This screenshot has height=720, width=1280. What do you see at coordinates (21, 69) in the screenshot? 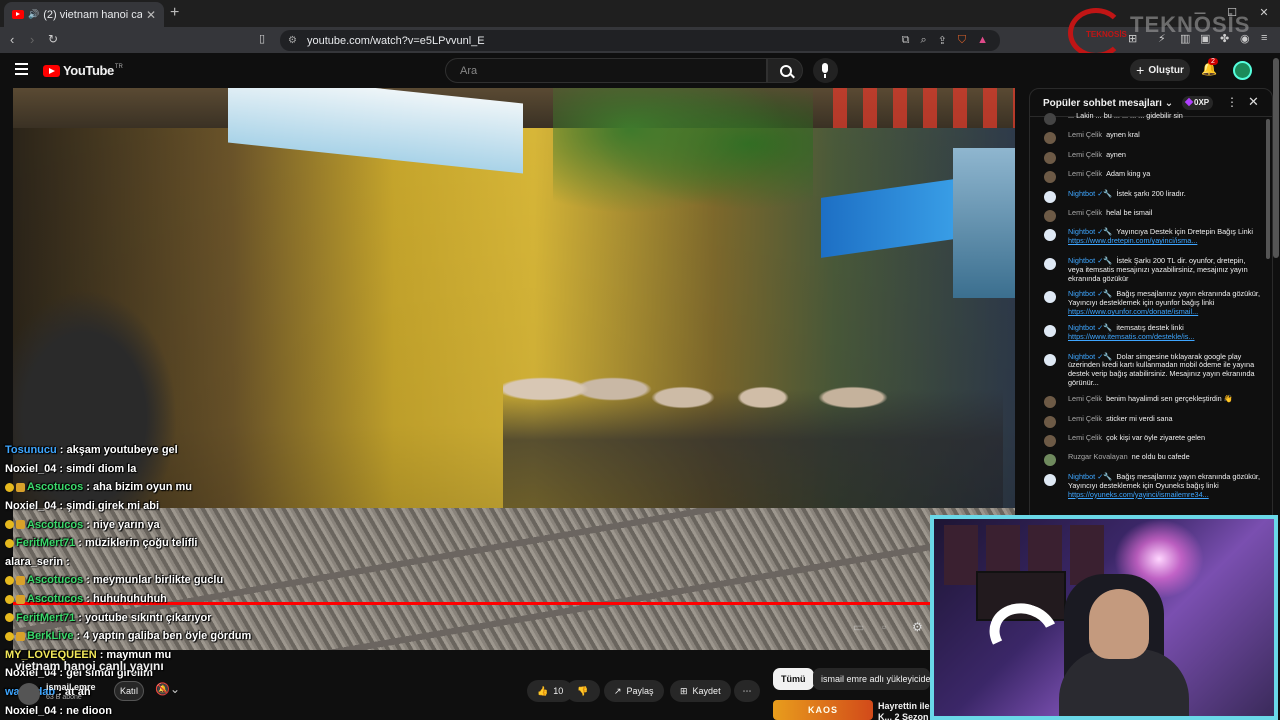
I see `hamburger-menu-icon` at bounding box center [21, 69].